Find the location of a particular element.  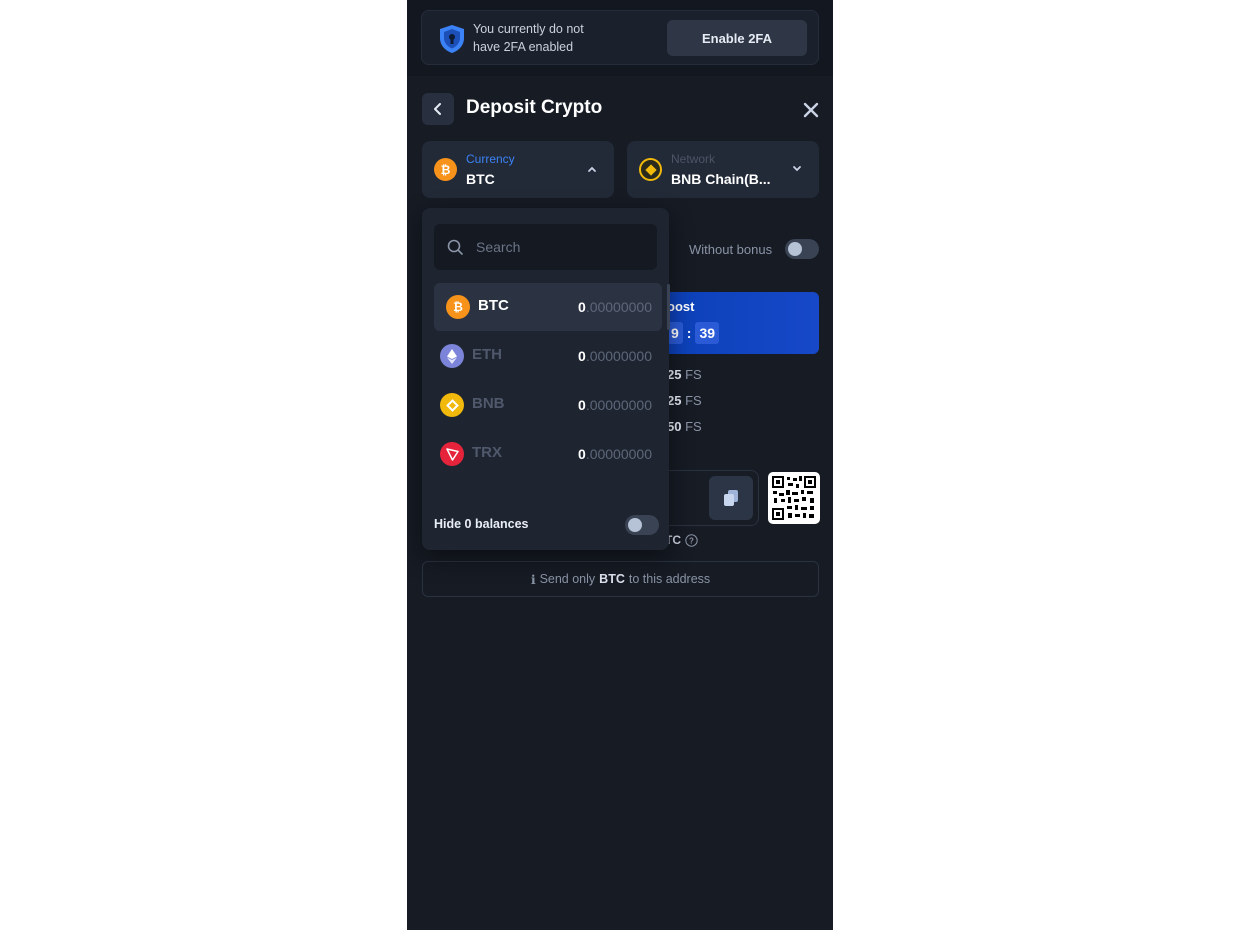

without-bonus-label: Without bonus is located at coordinates (731, 249).